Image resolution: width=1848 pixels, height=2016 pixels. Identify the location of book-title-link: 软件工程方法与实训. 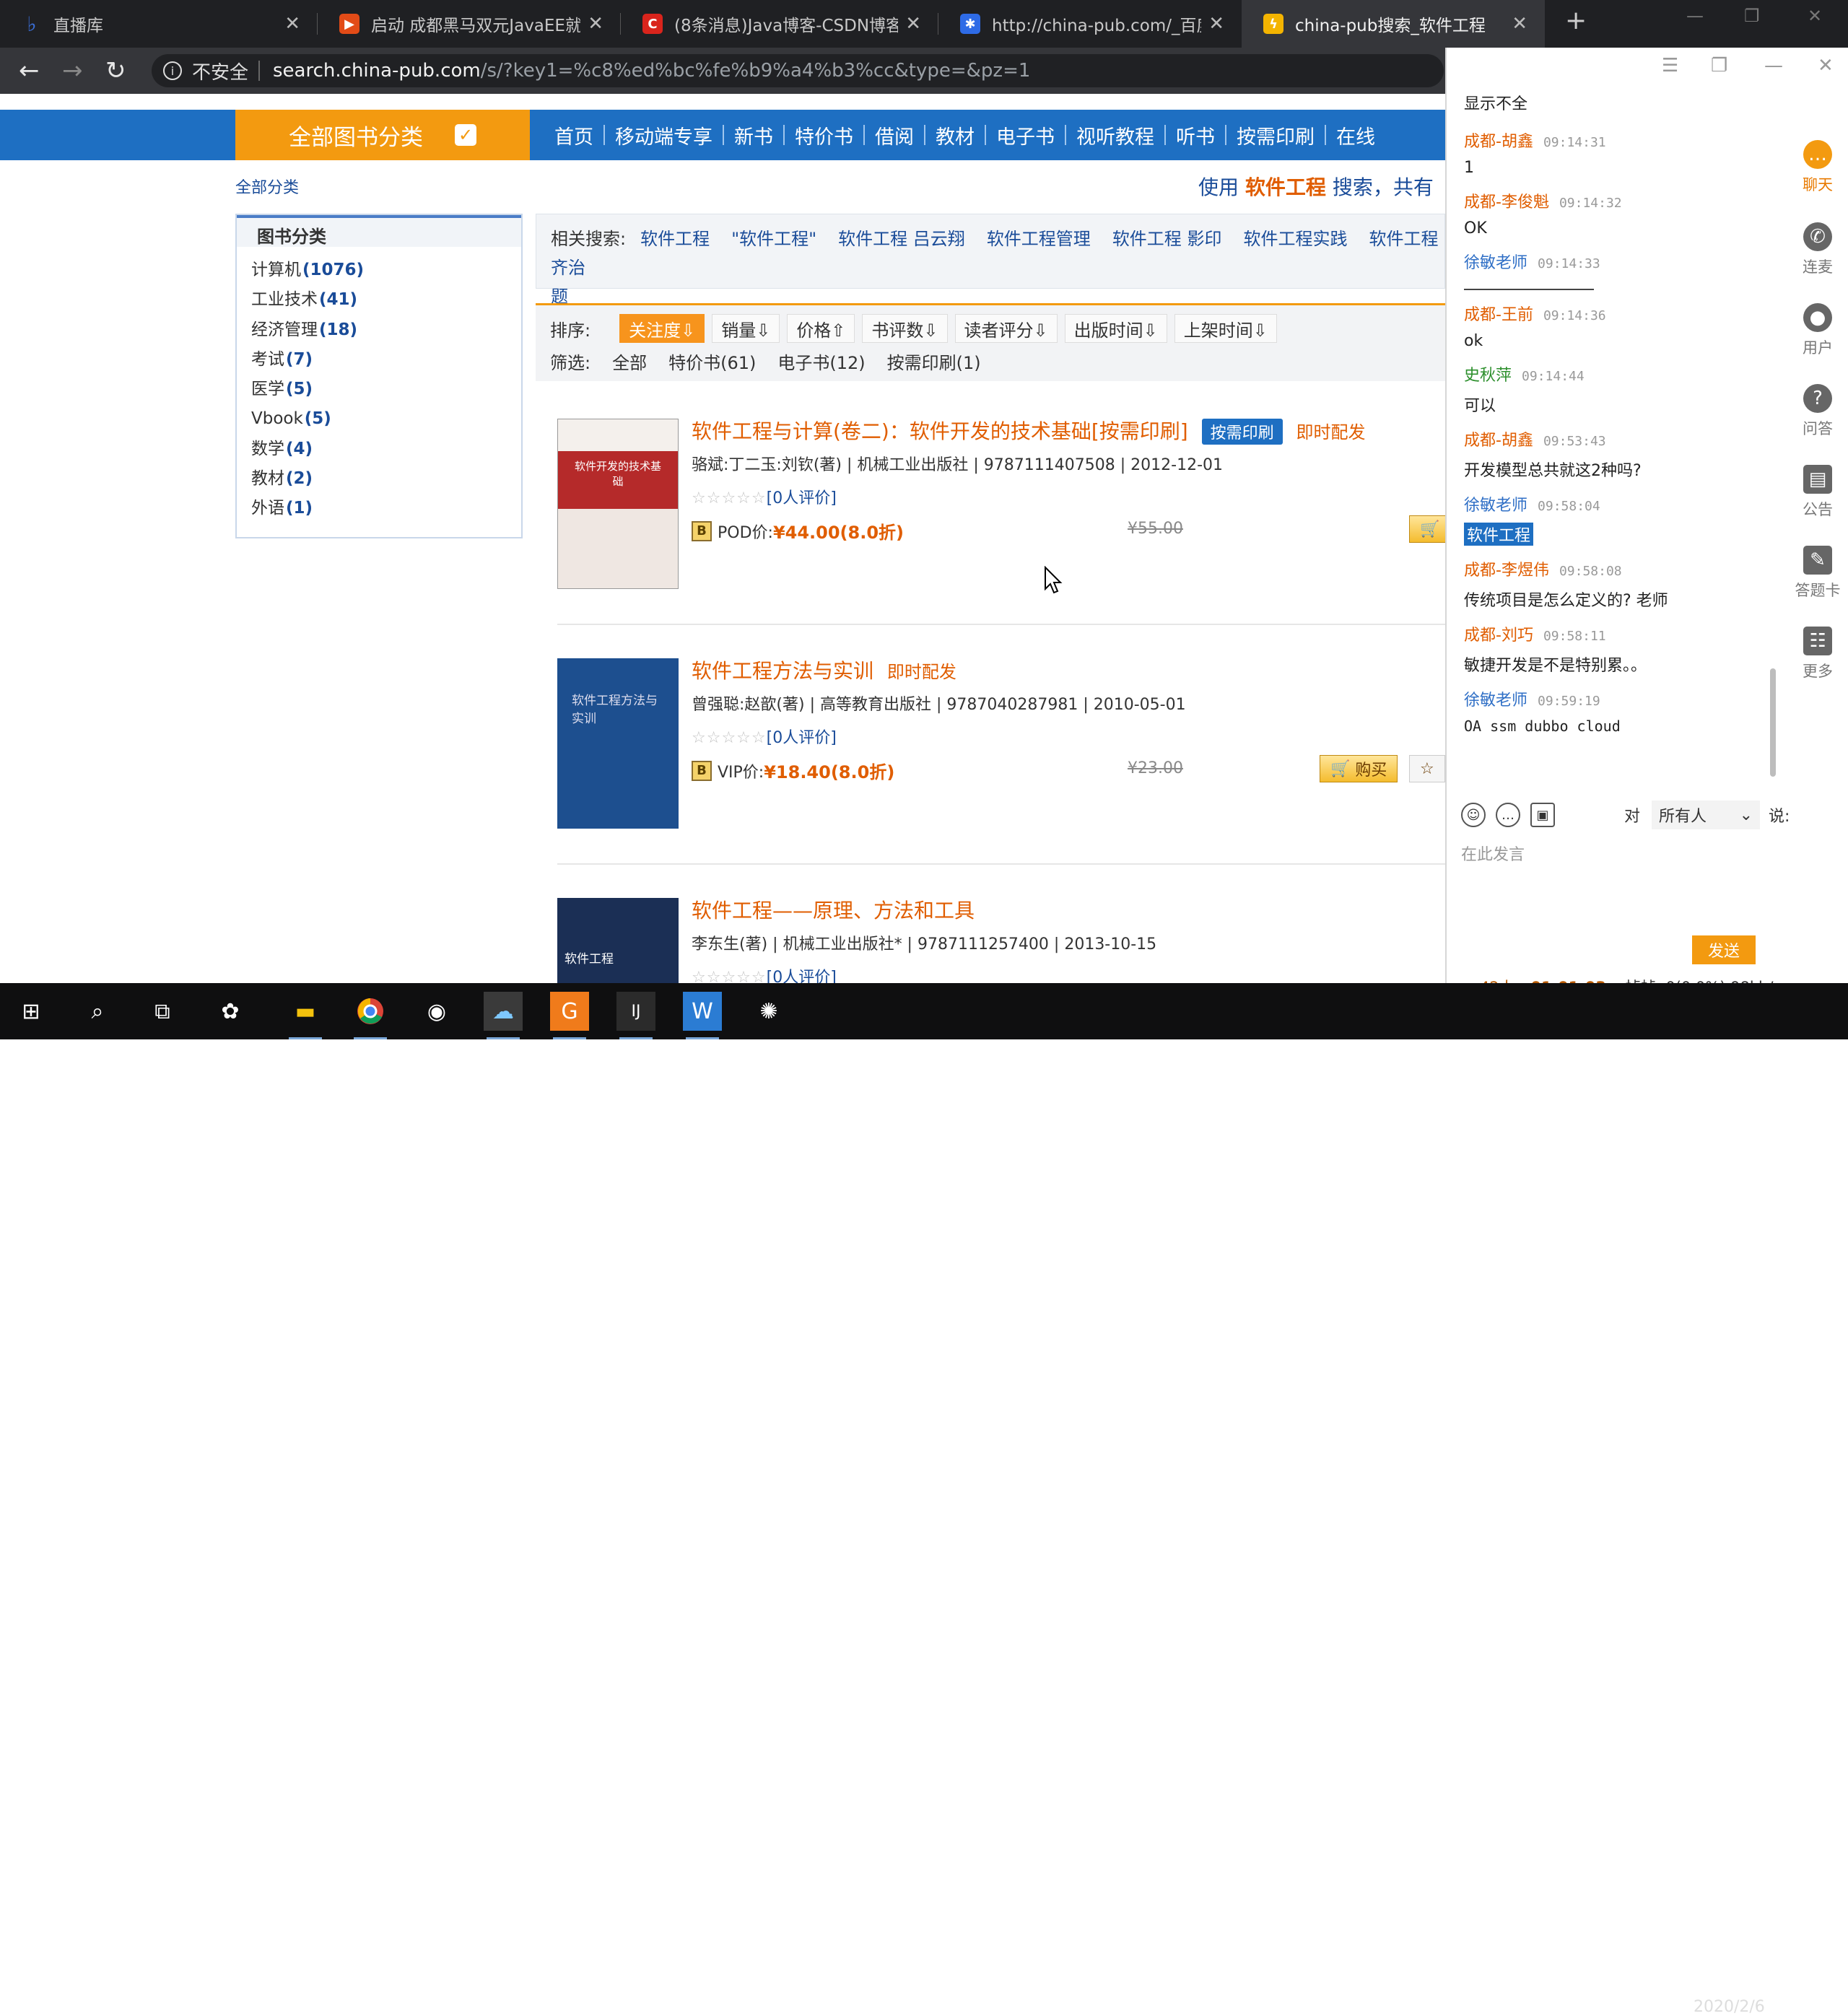
(782, 671).